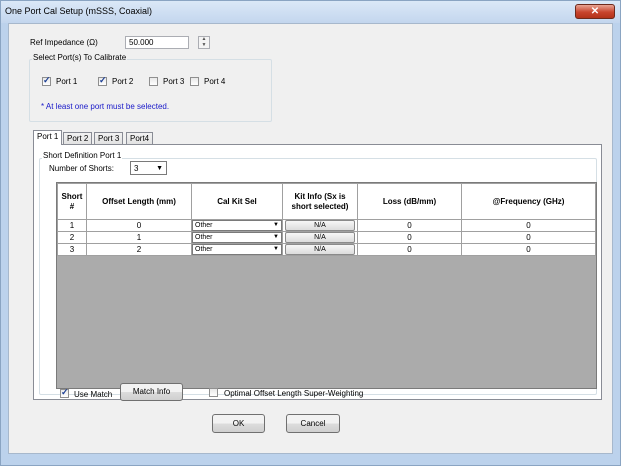  I want to click on use-match-checkbox, so click(64, 392).